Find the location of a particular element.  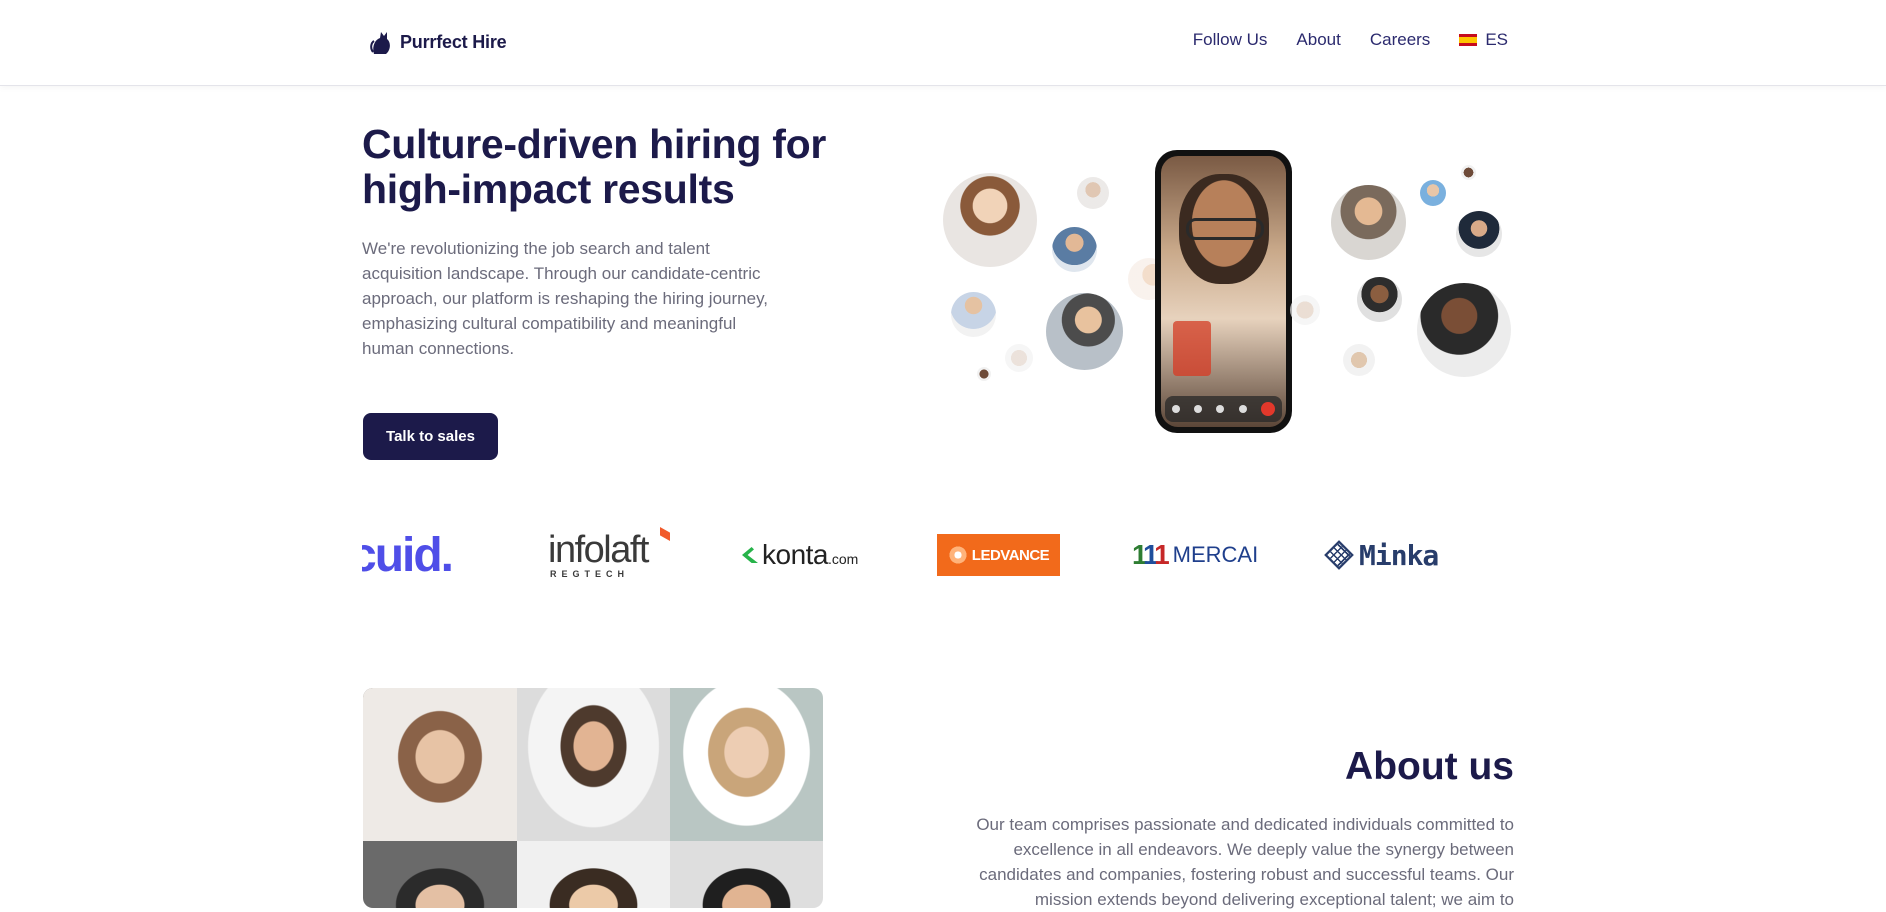

talk-to-sales-button: Talk to sales is located at coordinates (430, 436).